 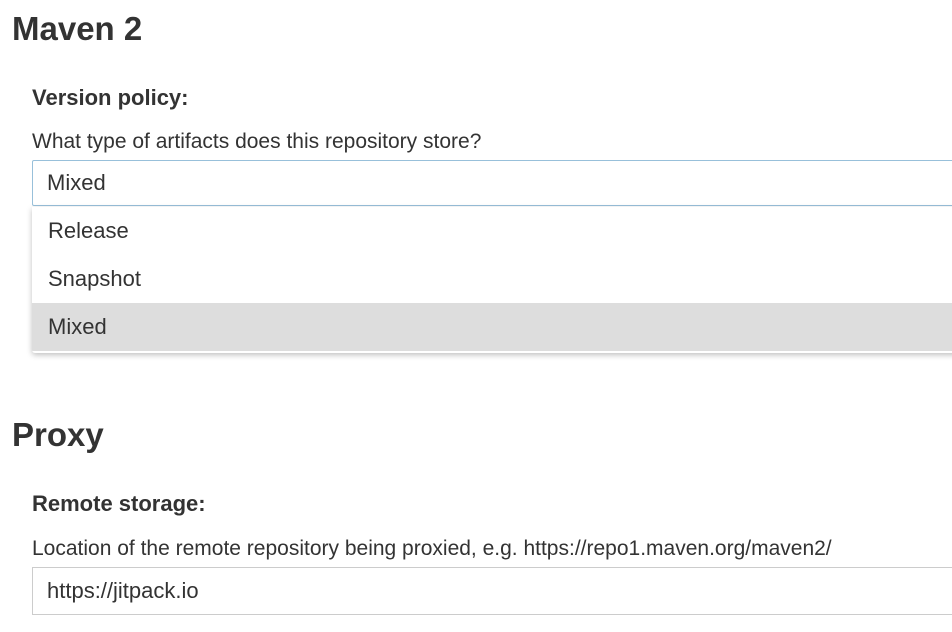 I want to click on version-policy-label: Version policy:, so click(x=110, y=97).